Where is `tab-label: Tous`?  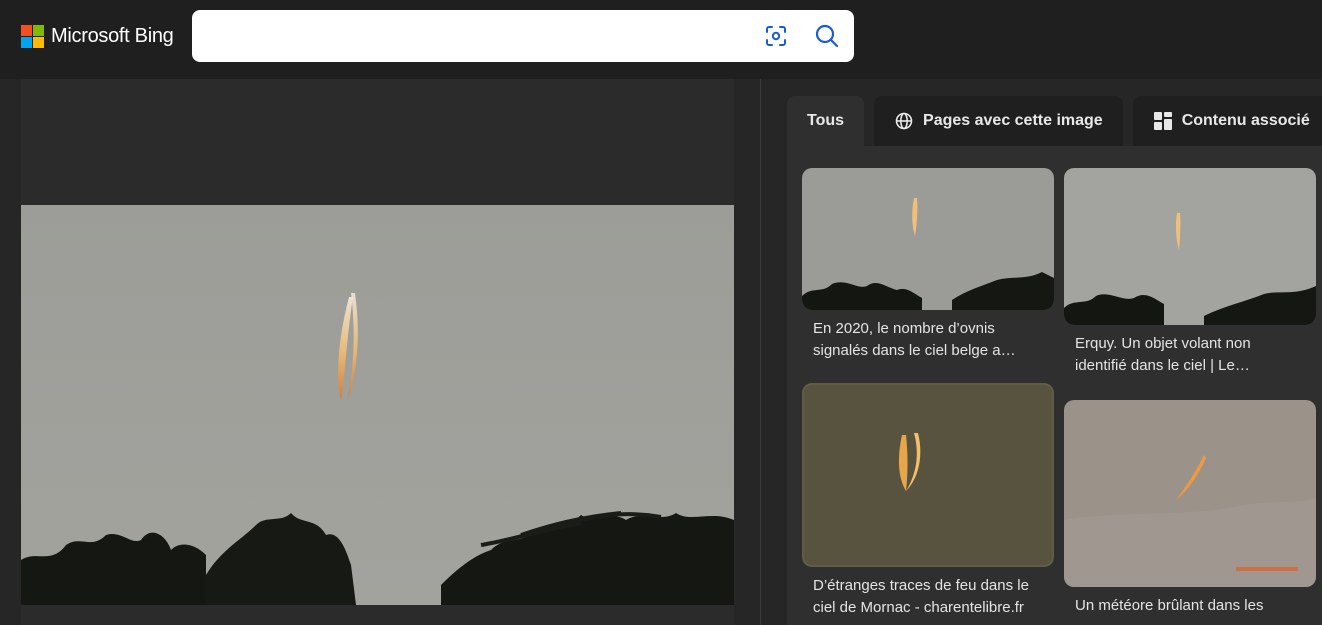
tab-label: Tous is located at coordinates (826, 120).